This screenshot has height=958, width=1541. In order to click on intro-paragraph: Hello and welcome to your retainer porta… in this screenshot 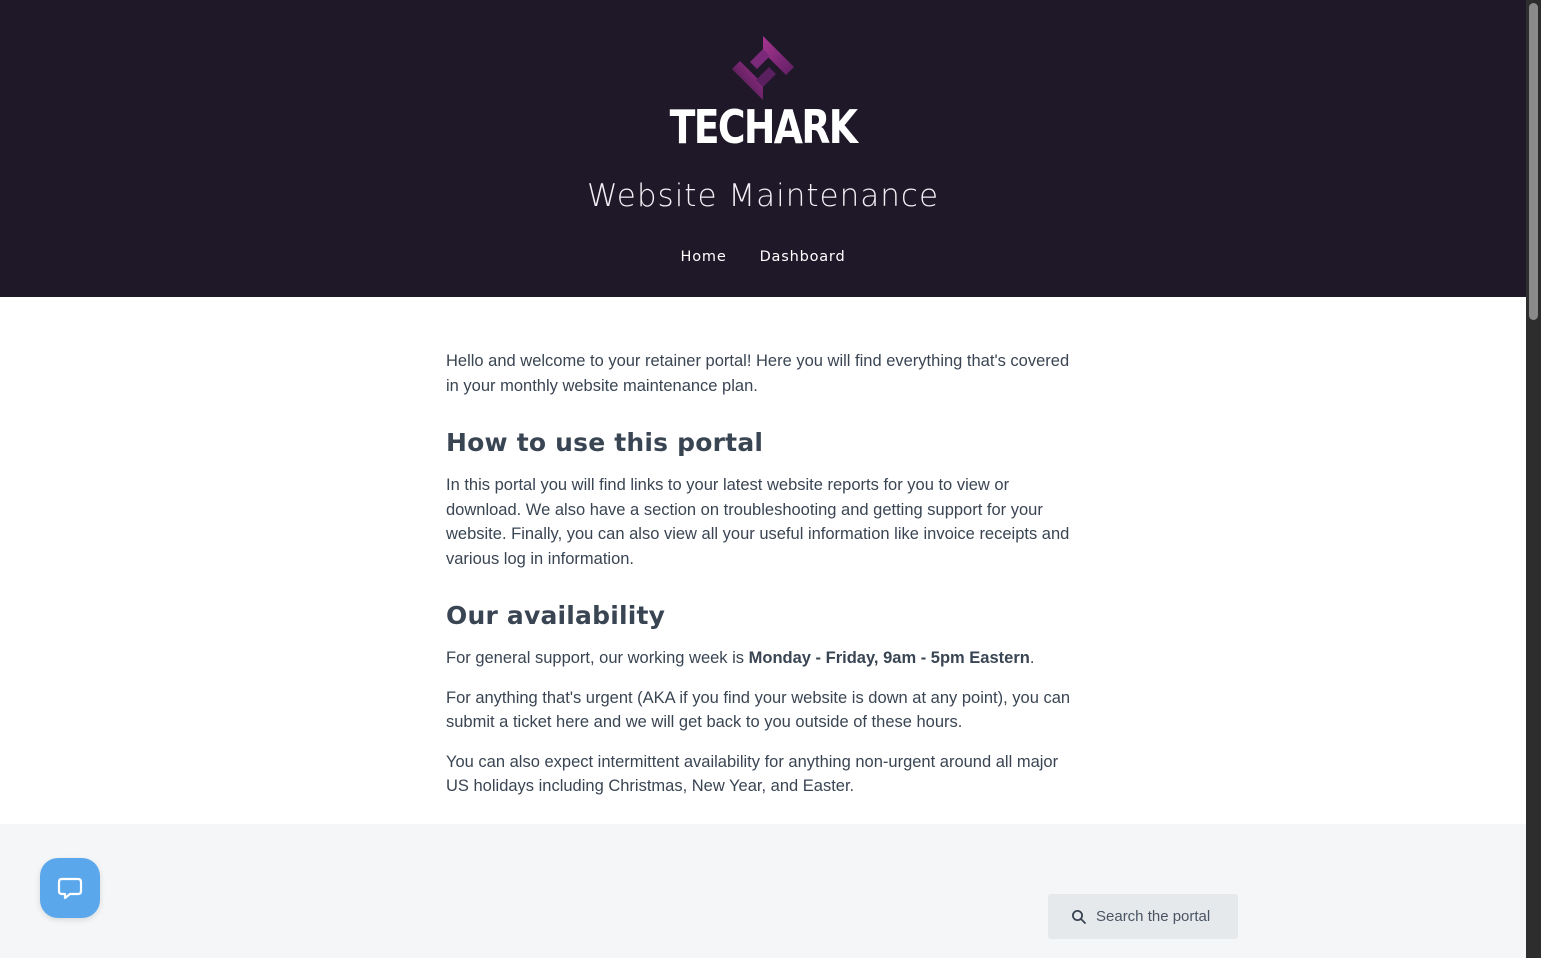, I will do `click(758, 373)`.